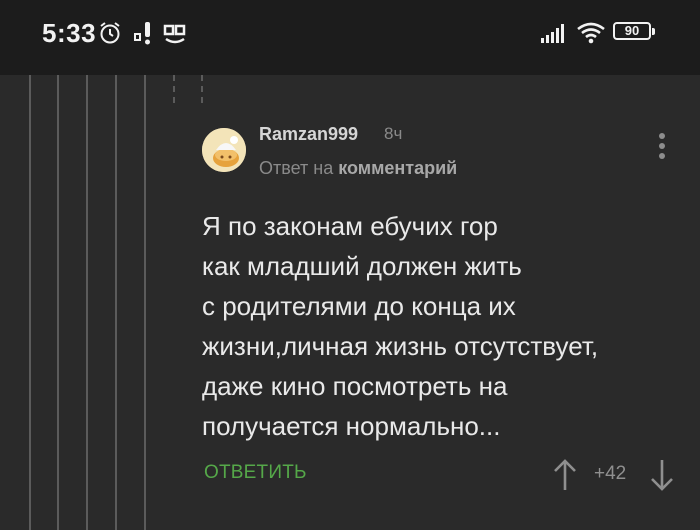 The height and width of the screenshot is (530, 700). What do you see at coordinates (610, 473) in the screenshot?
I see `comment-rating: +42` at bounding box center [610, 473].